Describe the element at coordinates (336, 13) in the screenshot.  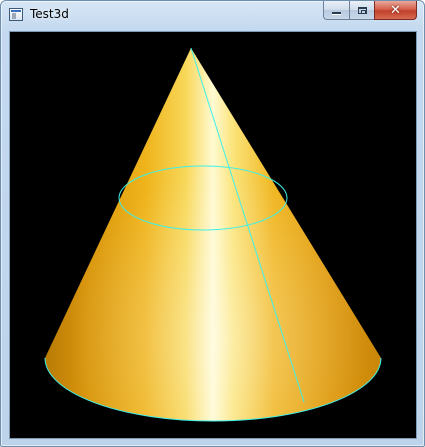
I see `minimize-icon` at that location.